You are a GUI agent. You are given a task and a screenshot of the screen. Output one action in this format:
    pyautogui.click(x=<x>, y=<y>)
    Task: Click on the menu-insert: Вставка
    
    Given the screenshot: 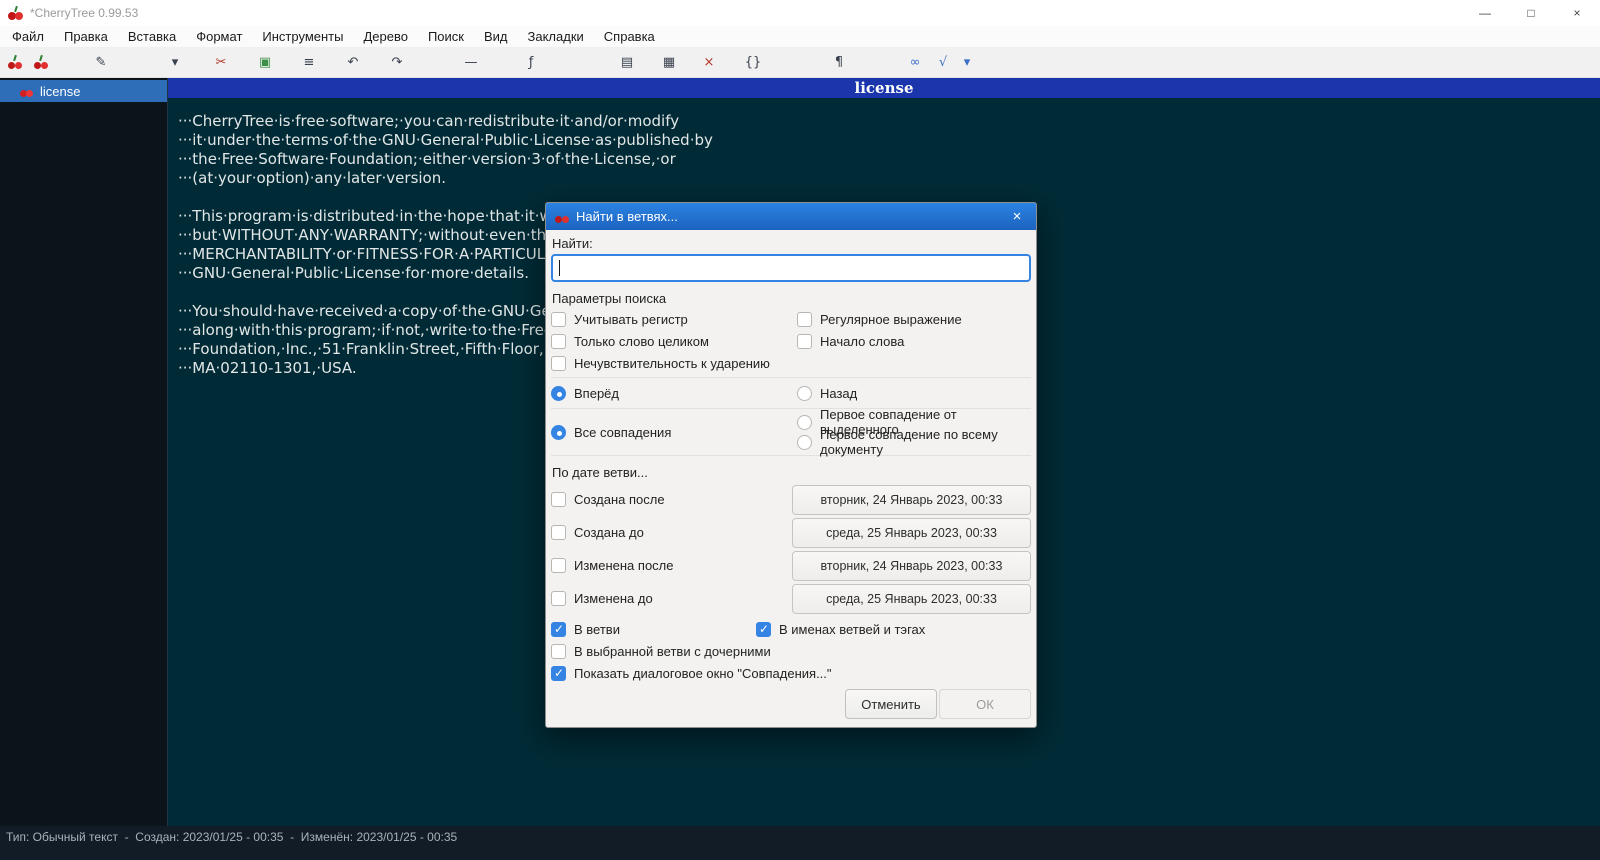 What is the action you would take?
    pyautogui.click(x=152, y=36)
    